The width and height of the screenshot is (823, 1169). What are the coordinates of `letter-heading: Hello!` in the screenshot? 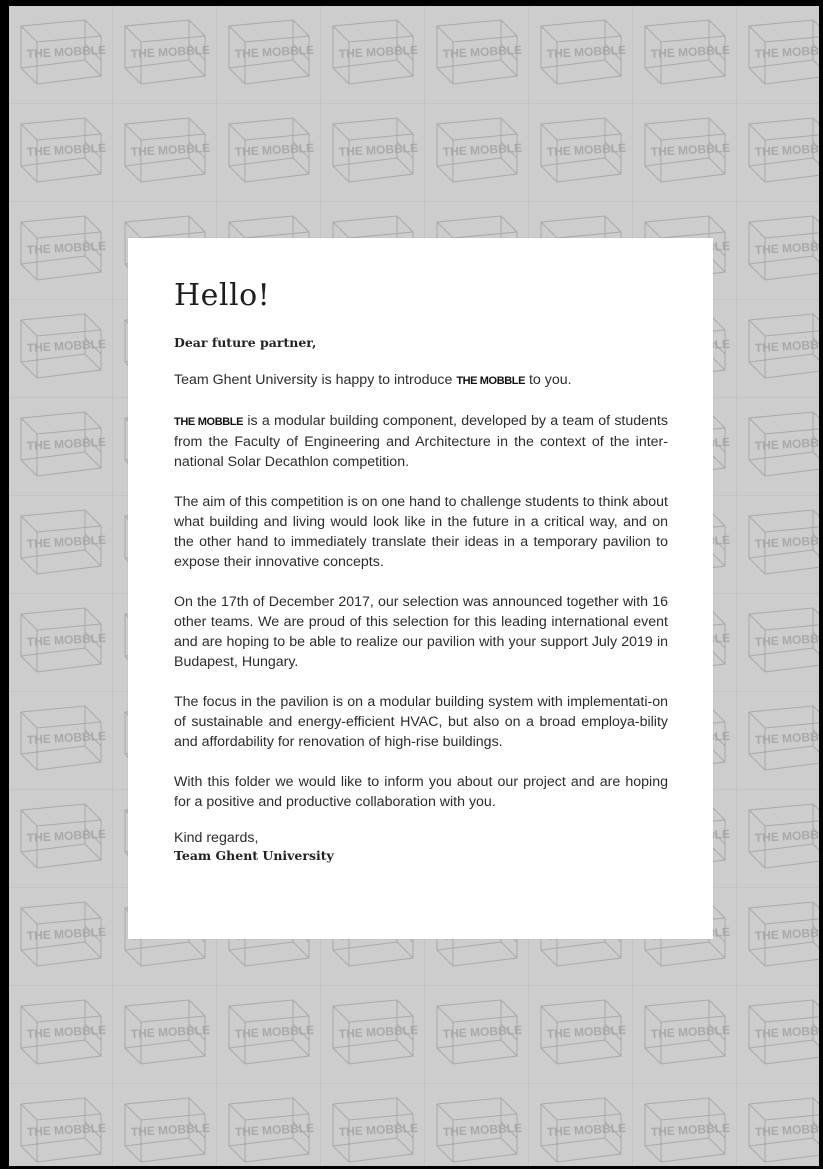 It's located at (222, 295).